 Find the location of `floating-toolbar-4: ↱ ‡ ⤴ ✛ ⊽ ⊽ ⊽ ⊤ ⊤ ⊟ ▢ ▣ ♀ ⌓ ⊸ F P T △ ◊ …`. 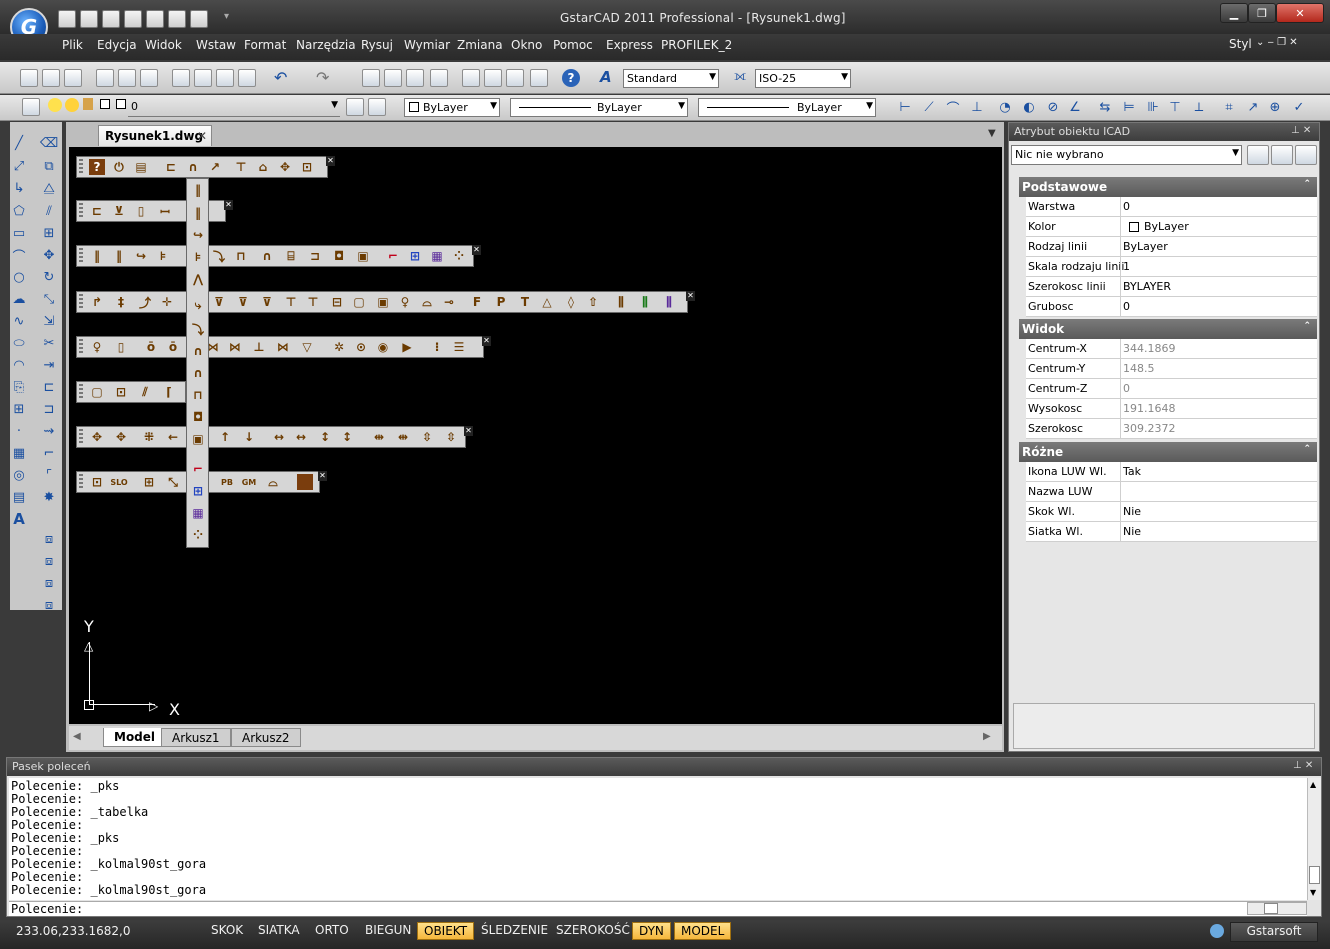

floating-toolbar-4: ↱ ‡ ⤴ ✛ ⊽ ⊽ ⊽ ⊤ ⊤ ⊟ ▢ ▣ ♀ ⌓ ⊸ F P T △ ◊ … is located at coordinates (385, 302).